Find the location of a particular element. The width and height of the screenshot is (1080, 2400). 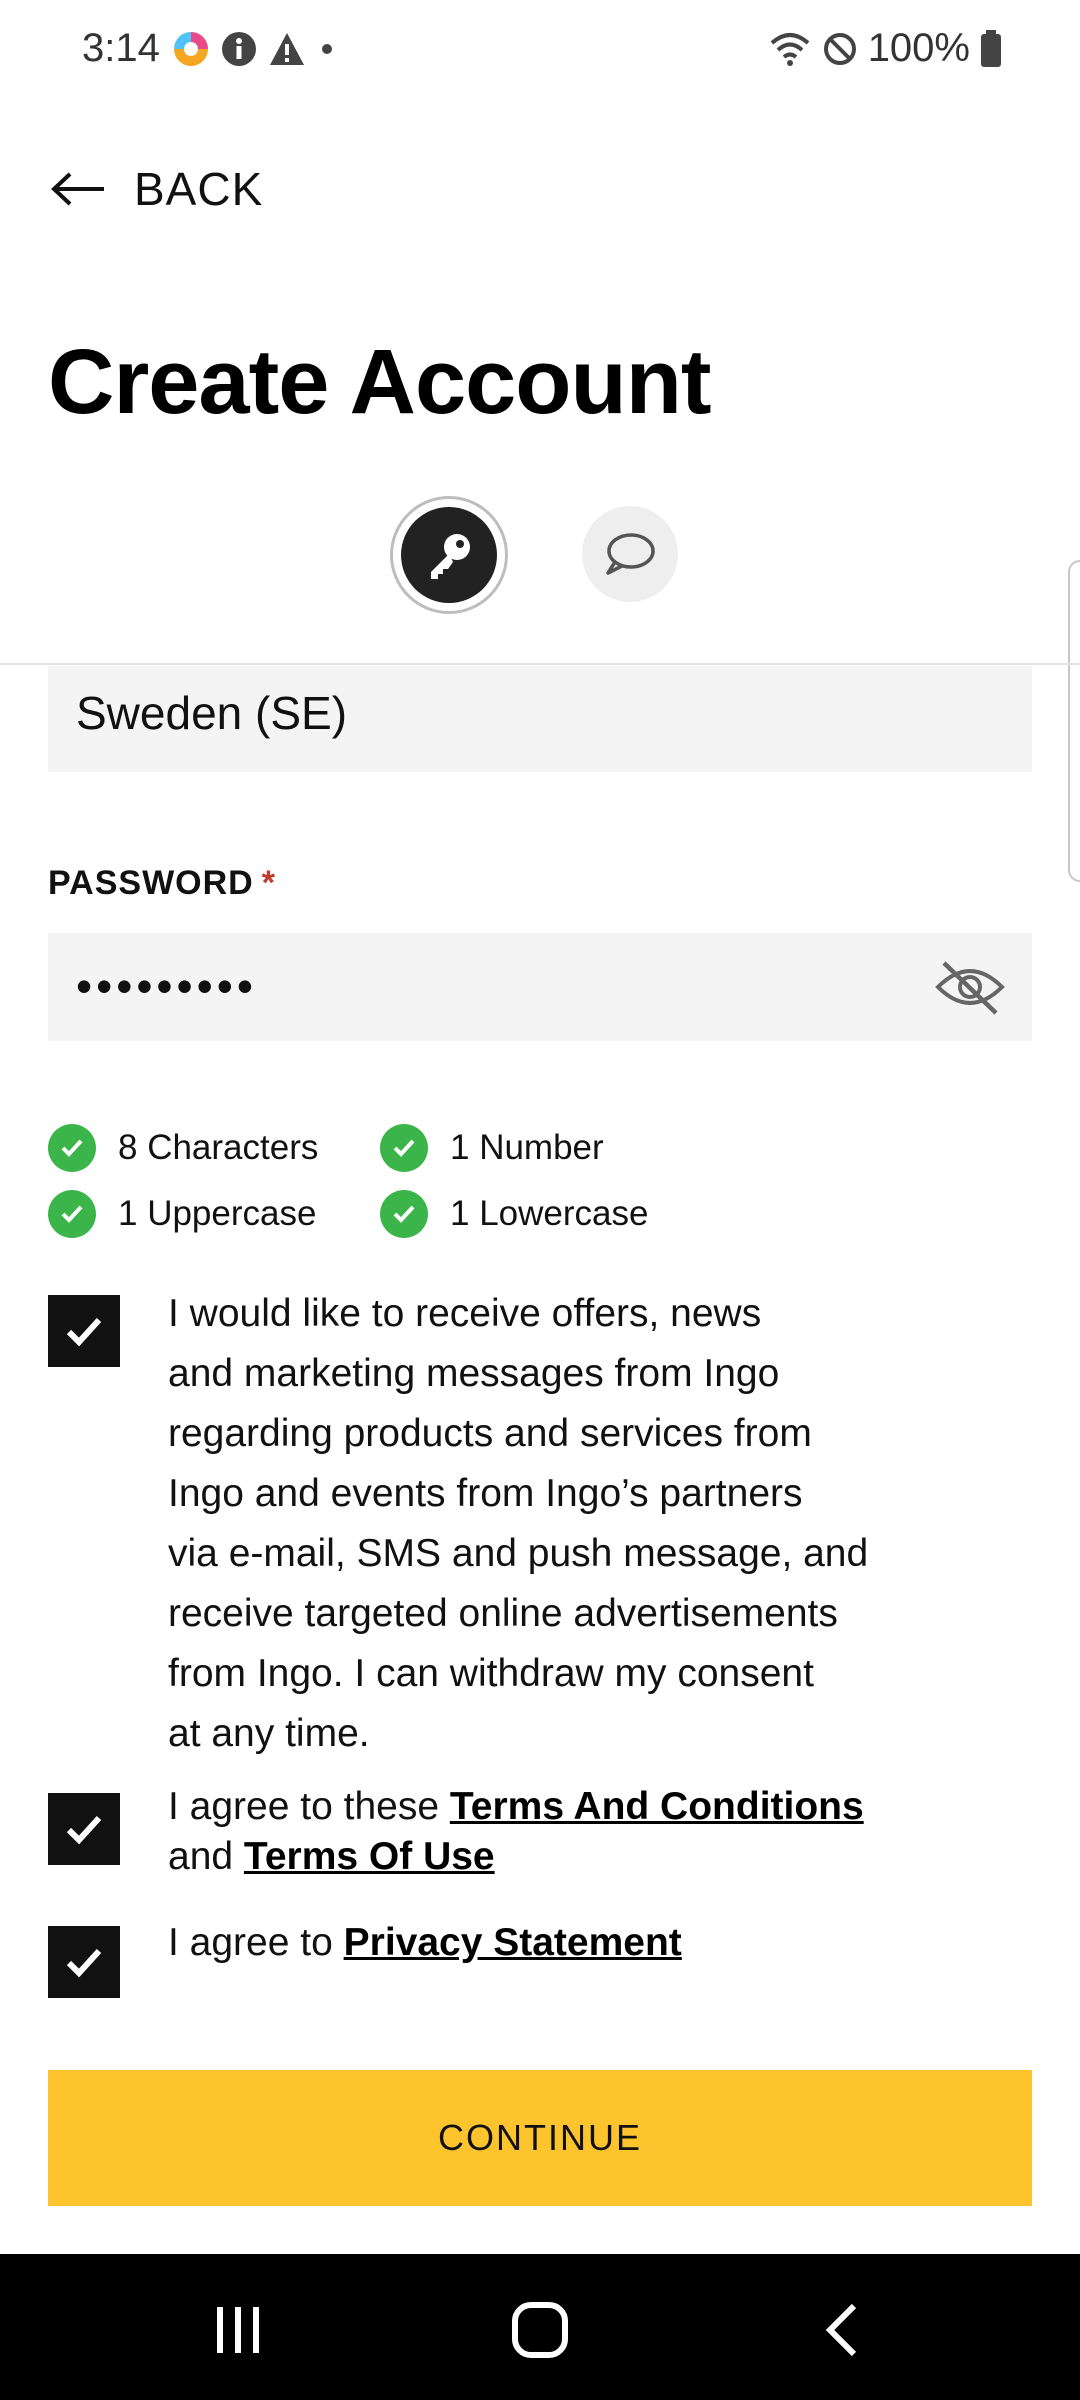

divider is located at coordinates (540, 664).